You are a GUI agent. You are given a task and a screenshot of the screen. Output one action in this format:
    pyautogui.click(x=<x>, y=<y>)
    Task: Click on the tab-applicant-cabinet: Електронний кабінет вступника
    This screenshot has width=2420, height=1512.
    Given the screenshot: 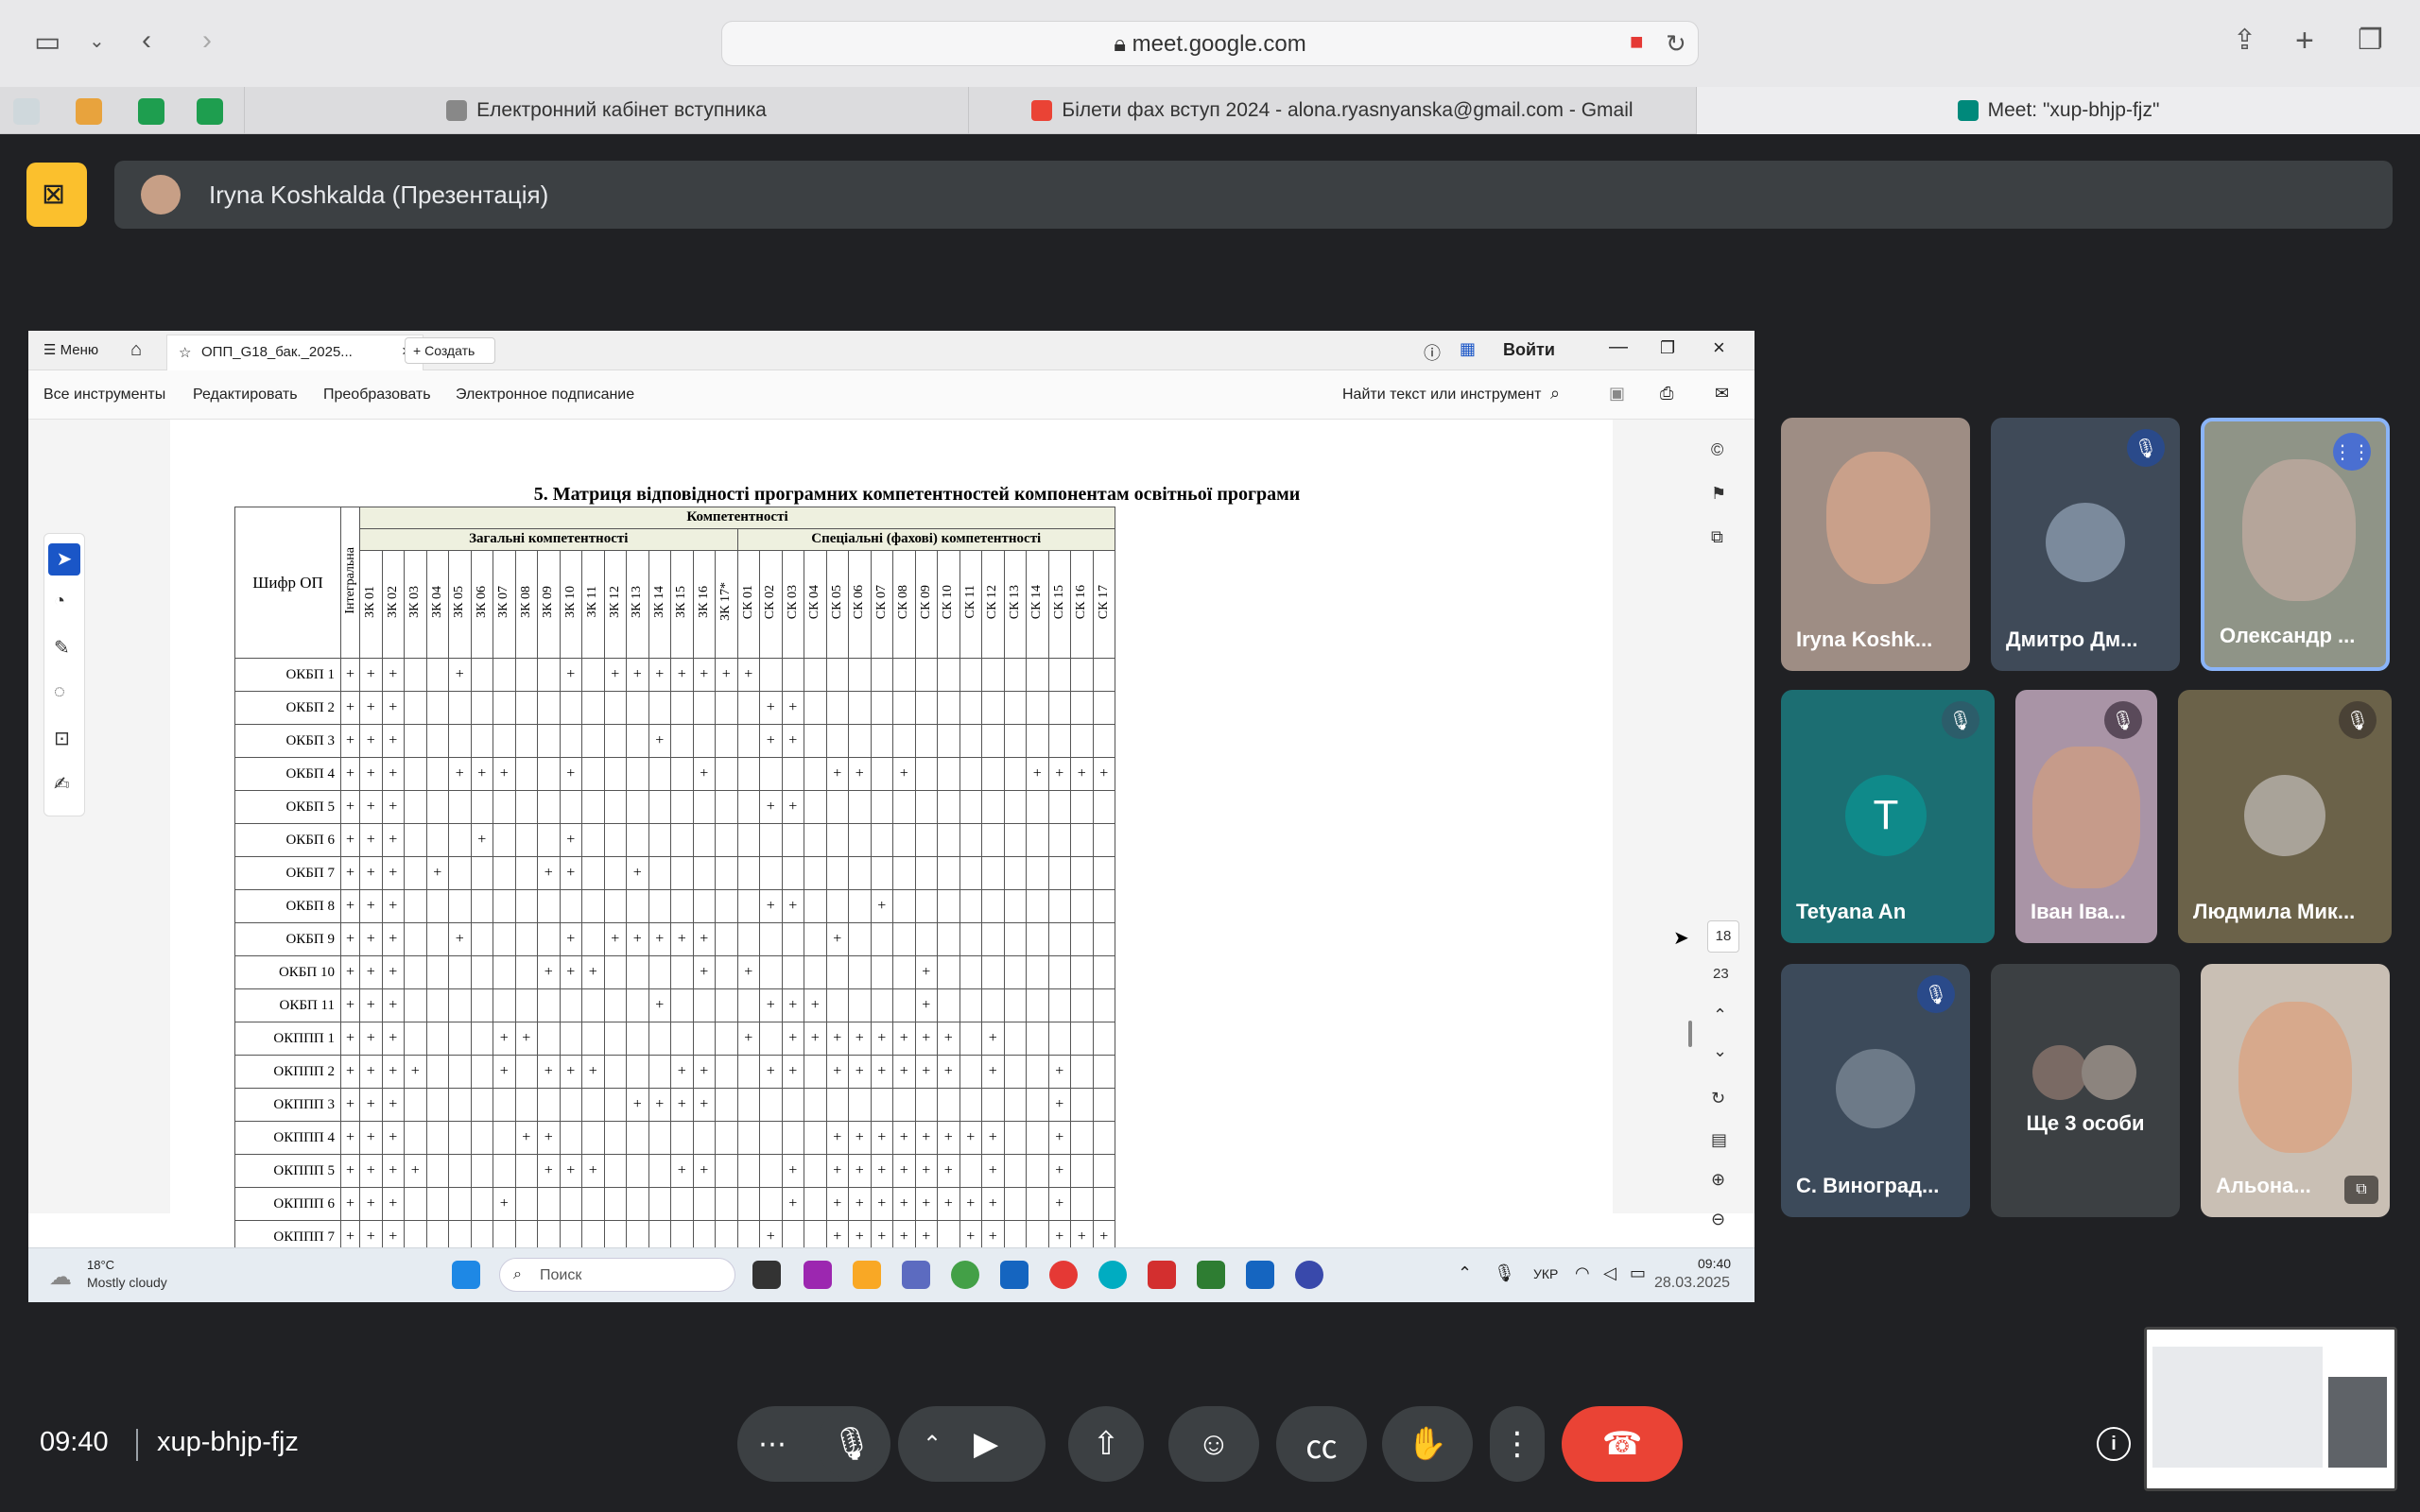 What is the action you would take?
    pyautogui.click(x=606, y=110)
    